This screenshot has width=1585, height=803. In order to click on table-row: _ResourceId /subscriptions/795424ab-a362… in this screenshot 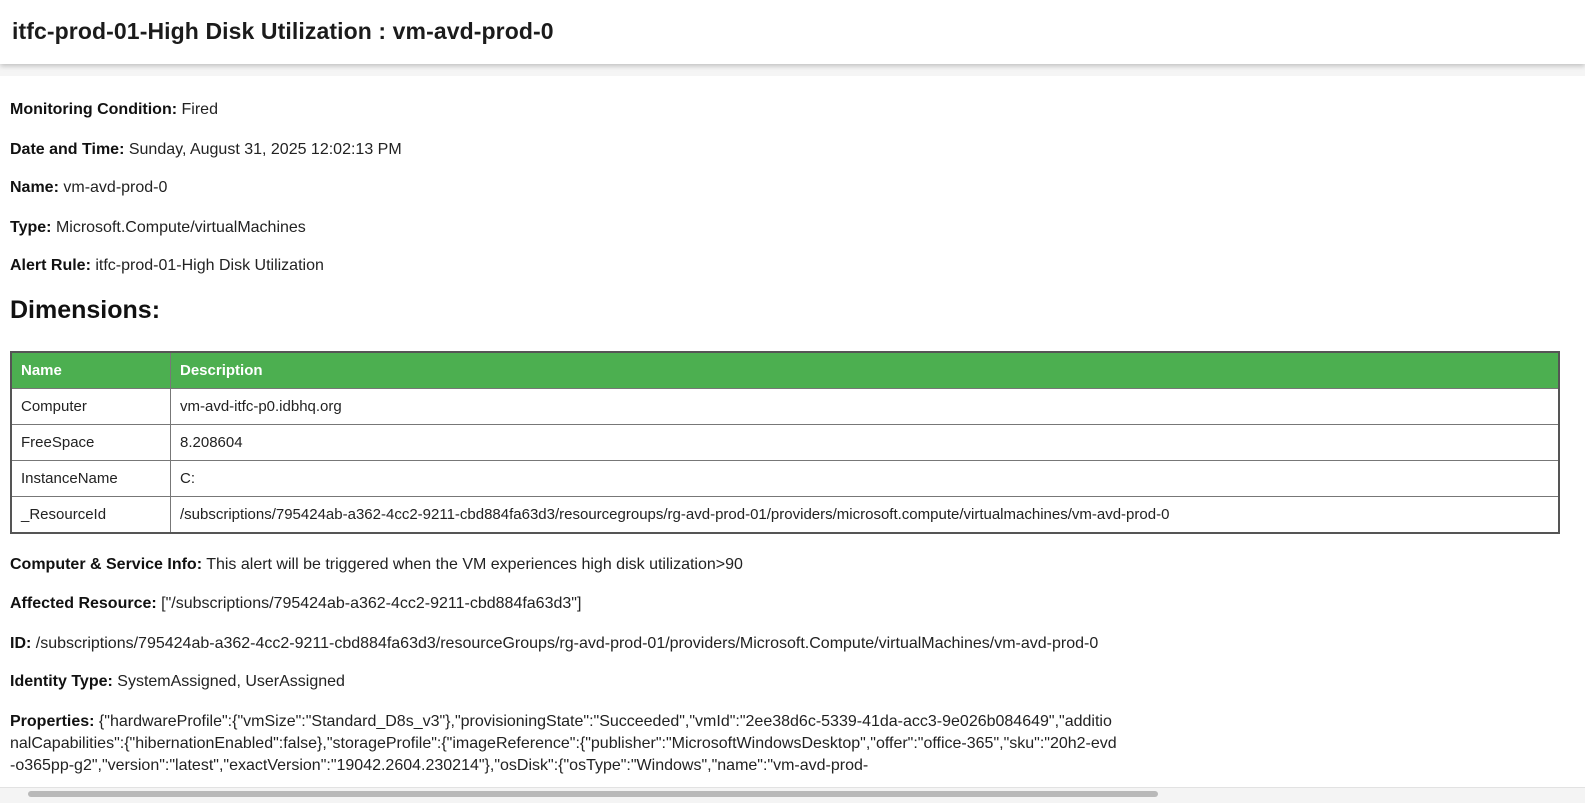, I will do `click(785, 515)`.